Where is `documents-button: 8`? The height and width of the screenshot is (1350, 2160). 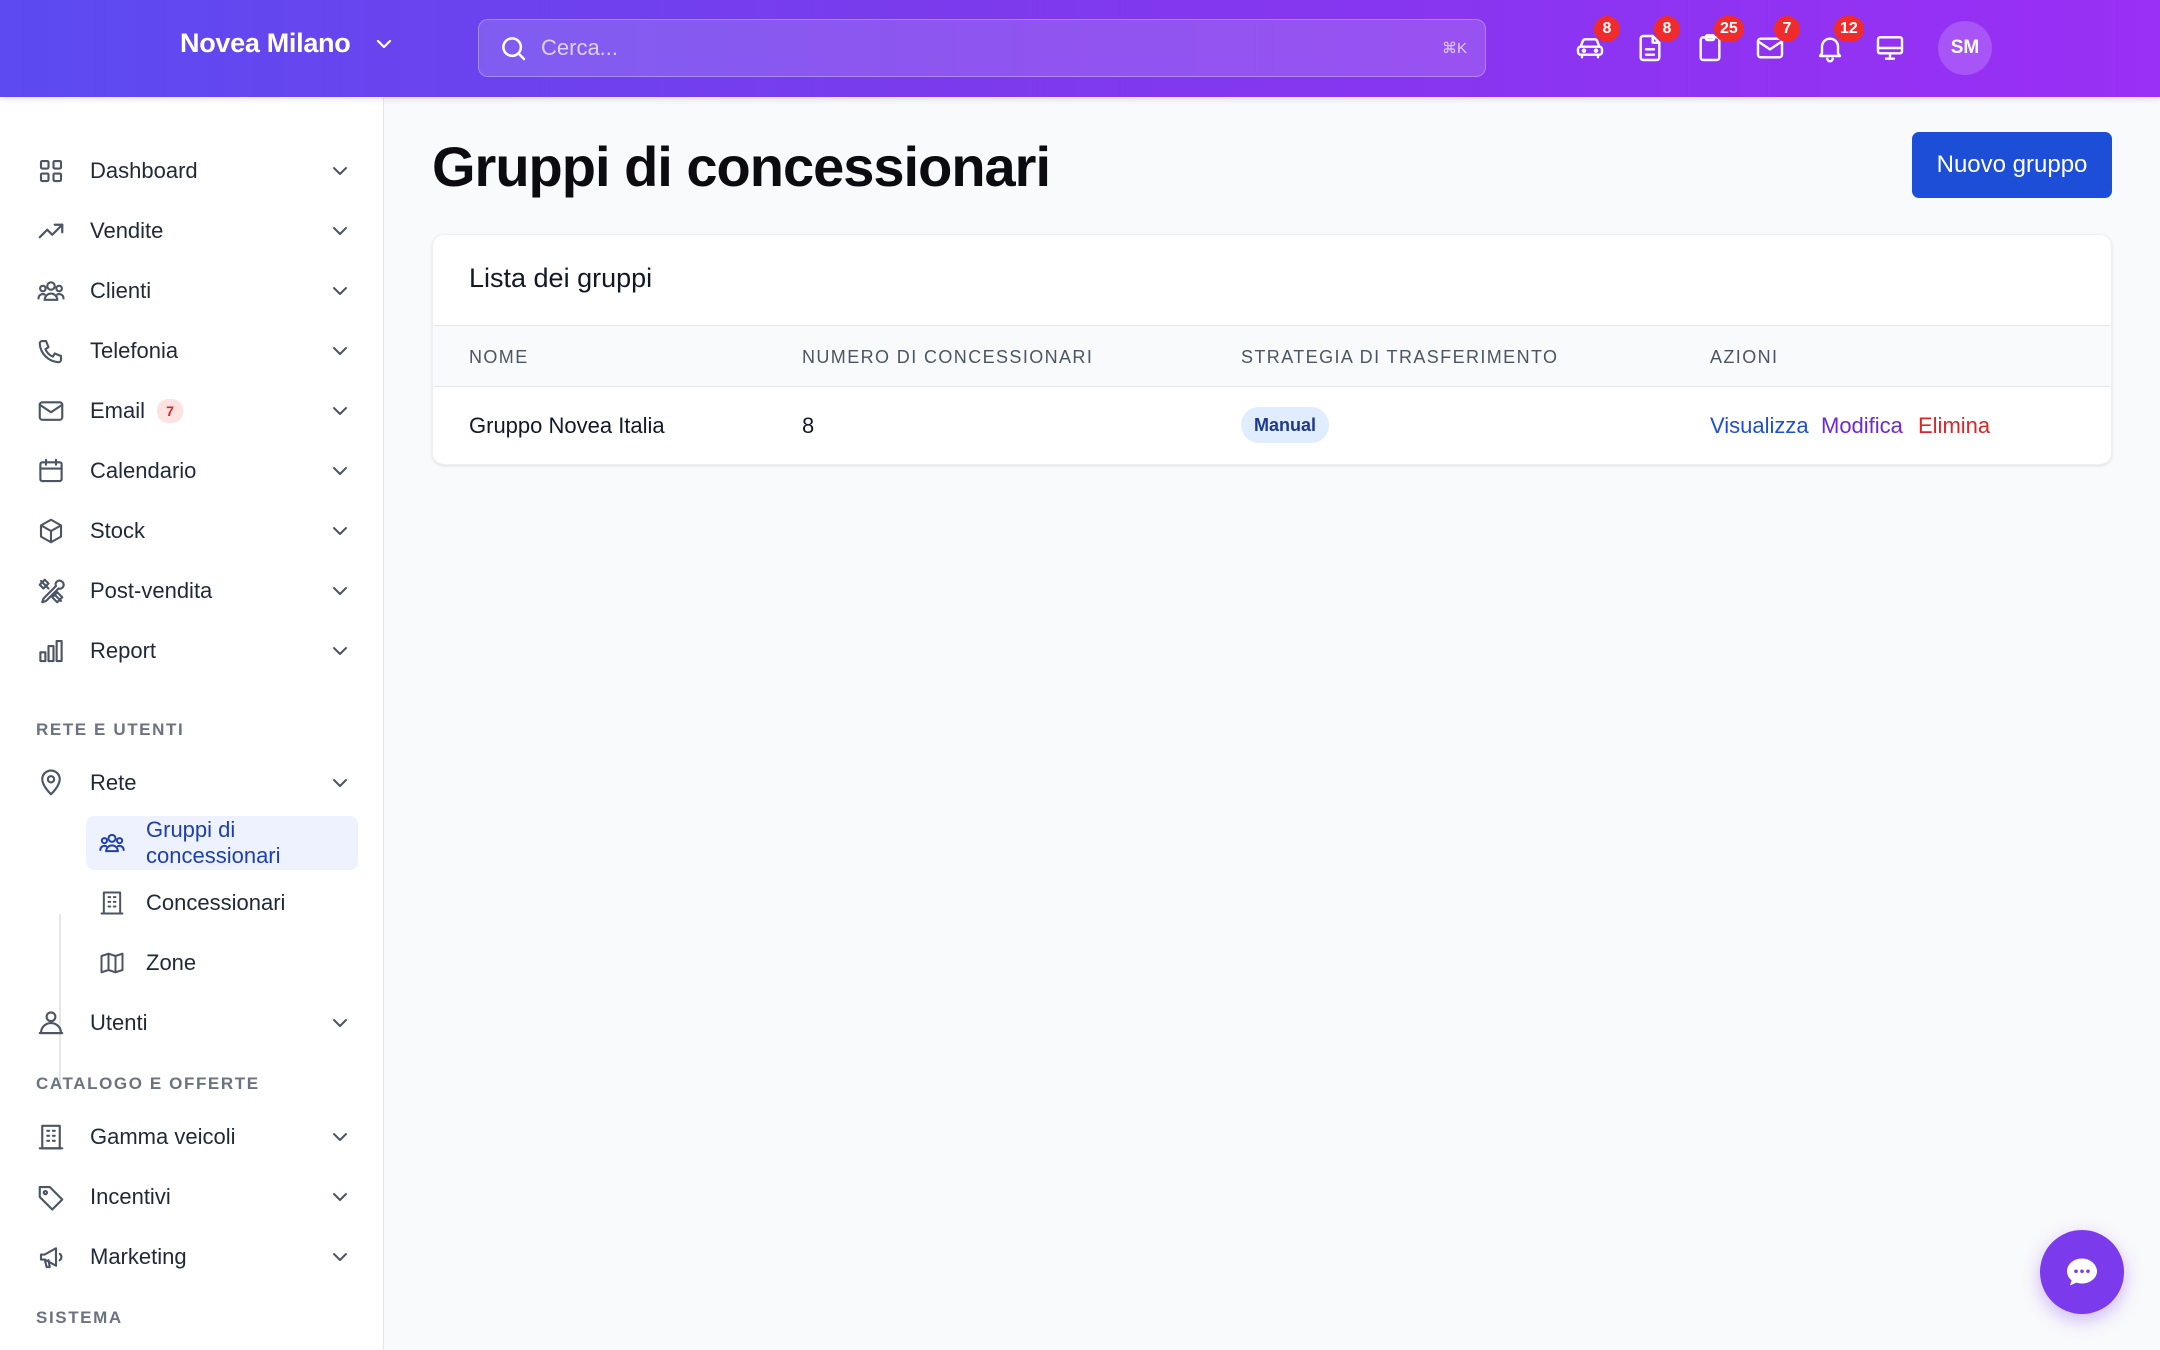
documents-button: 8 is located at coordinates (1657, 40).